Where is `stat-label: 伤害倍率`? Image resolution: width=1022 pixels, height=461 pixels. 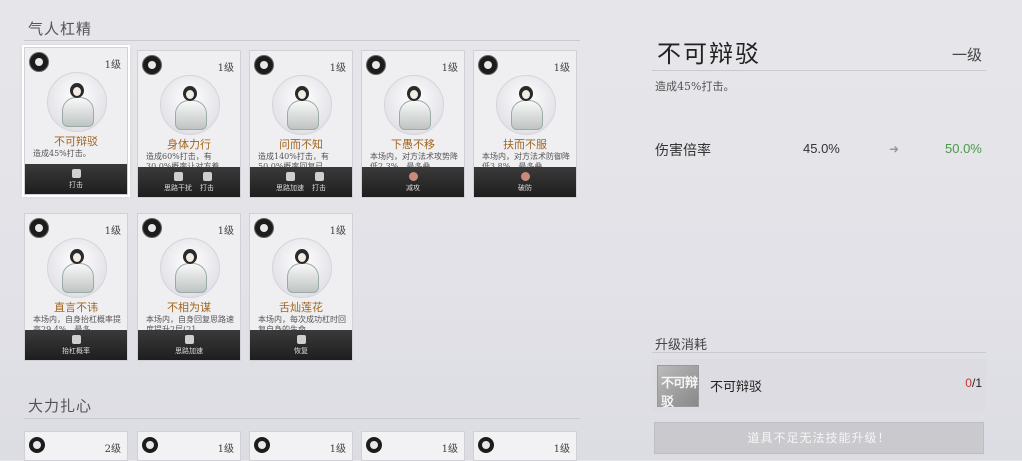 stat-label: 伤害倍率 is located at coordinates (683, 151).